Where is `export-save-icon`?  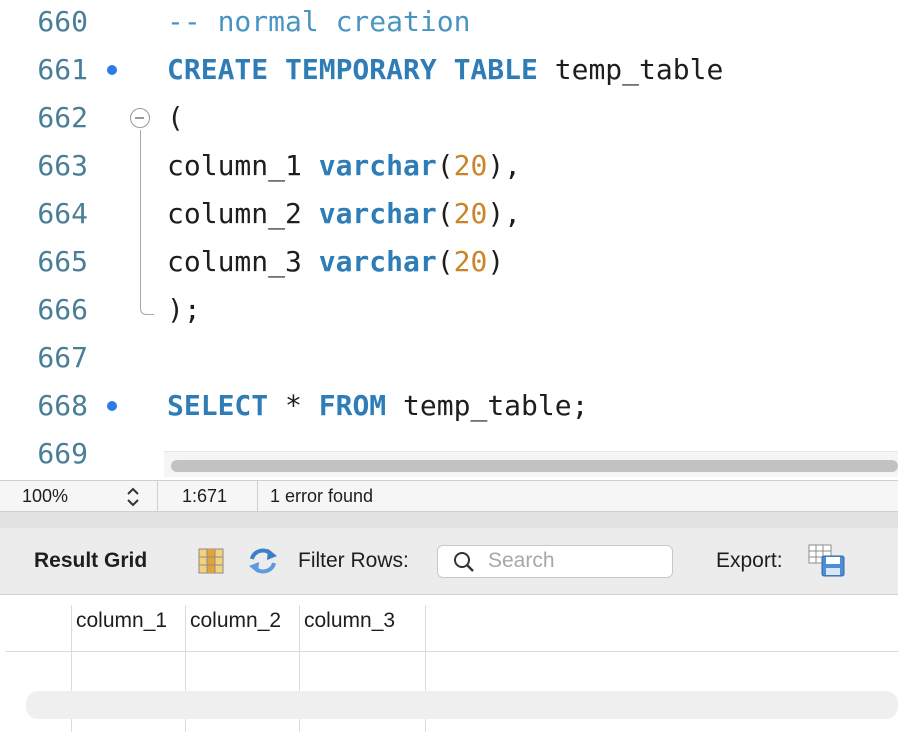
export-save-icon is located at coordinates (827, 561).